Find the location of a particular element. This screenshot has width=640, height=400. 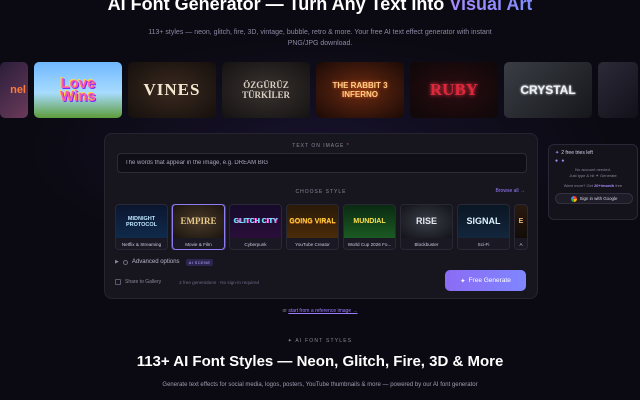

share-to-gallery-checkbox is located at coordinates (118, 282).